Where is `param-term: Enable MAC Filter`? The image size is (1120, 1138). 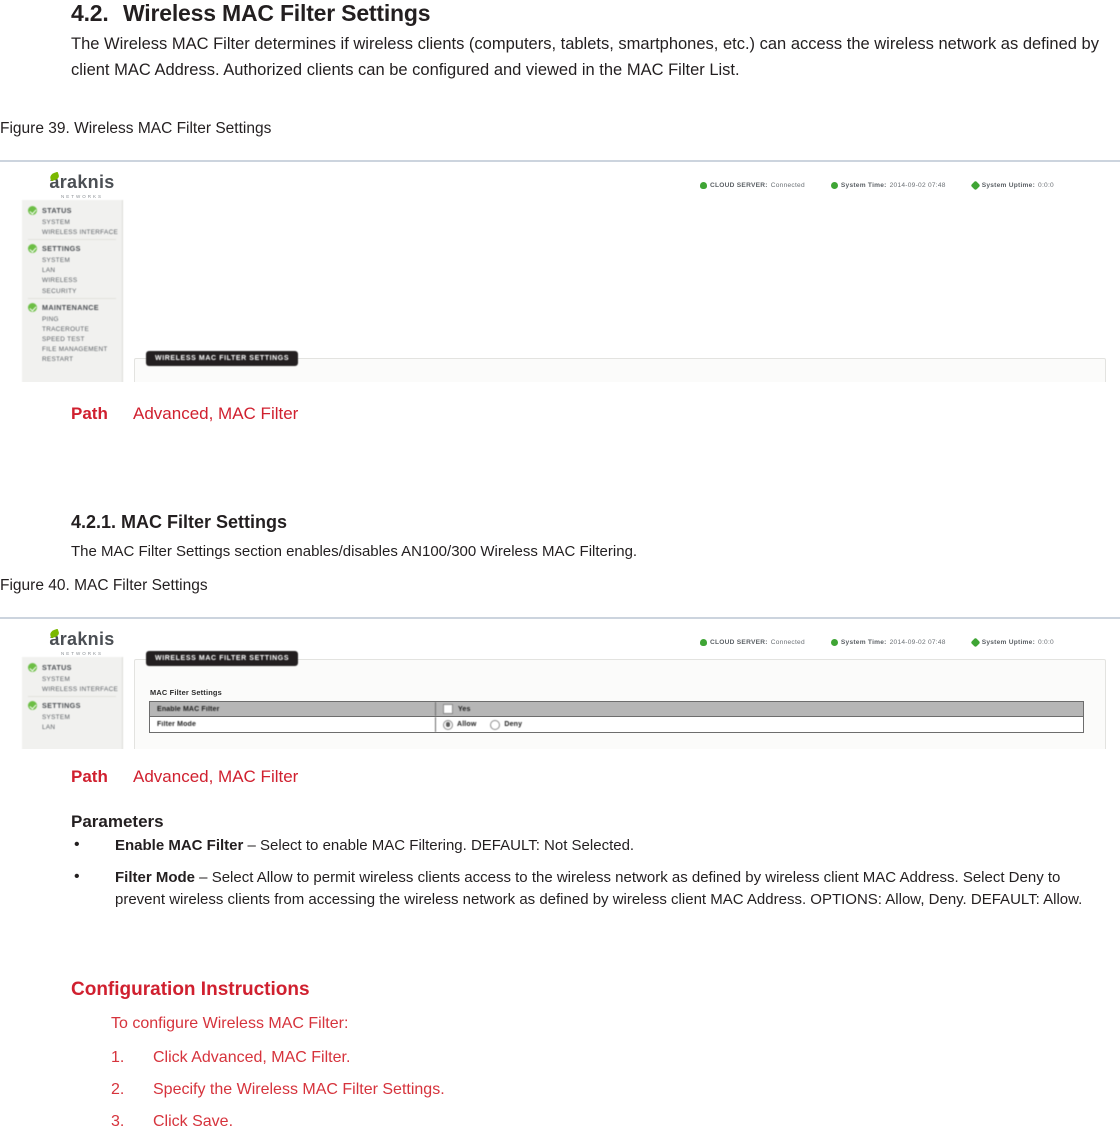 param-term: Enable MAC Filter is located at coordinates (179, 845).